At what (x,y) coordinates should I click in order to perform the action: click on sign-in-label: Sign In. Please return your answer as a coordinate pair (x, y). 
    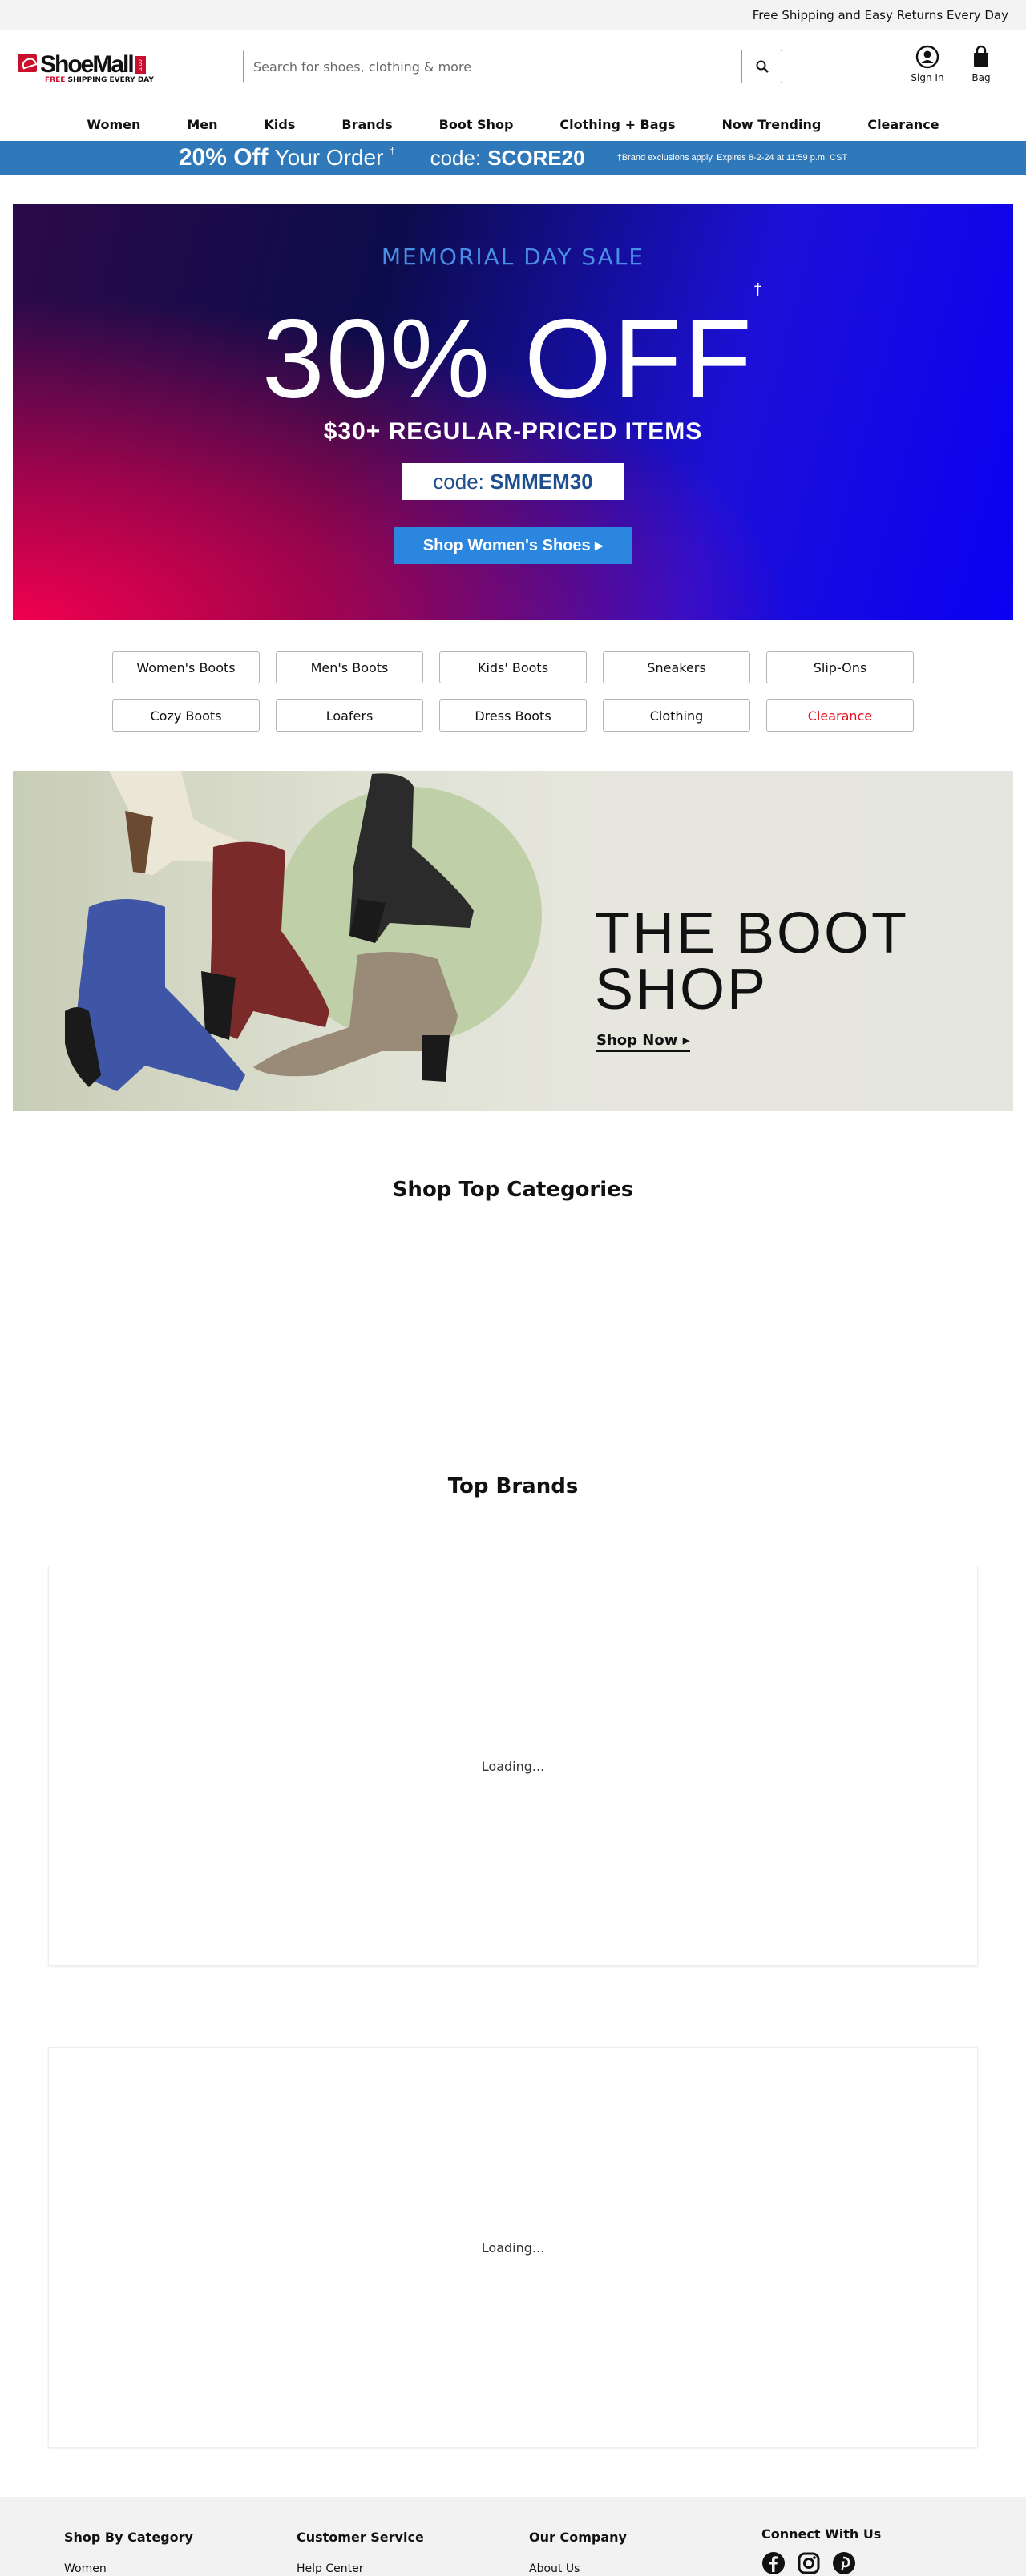
    Looking at the image, I should click on (927, 77).